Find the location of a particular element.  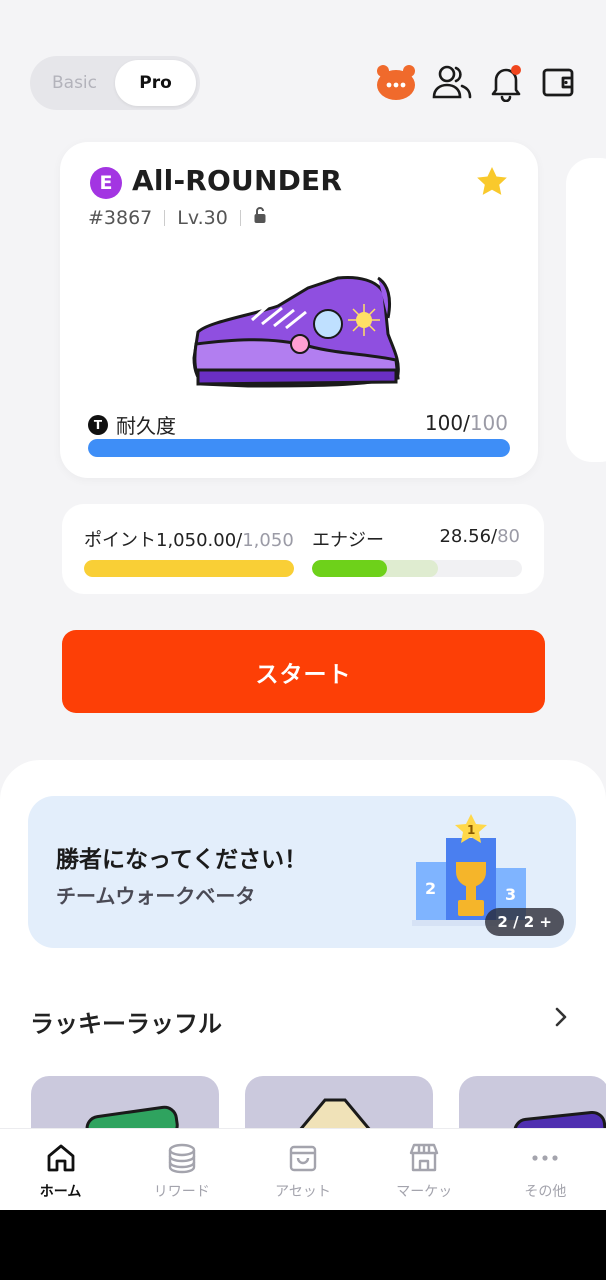

durability-bar is located at coordinates (299, 448).